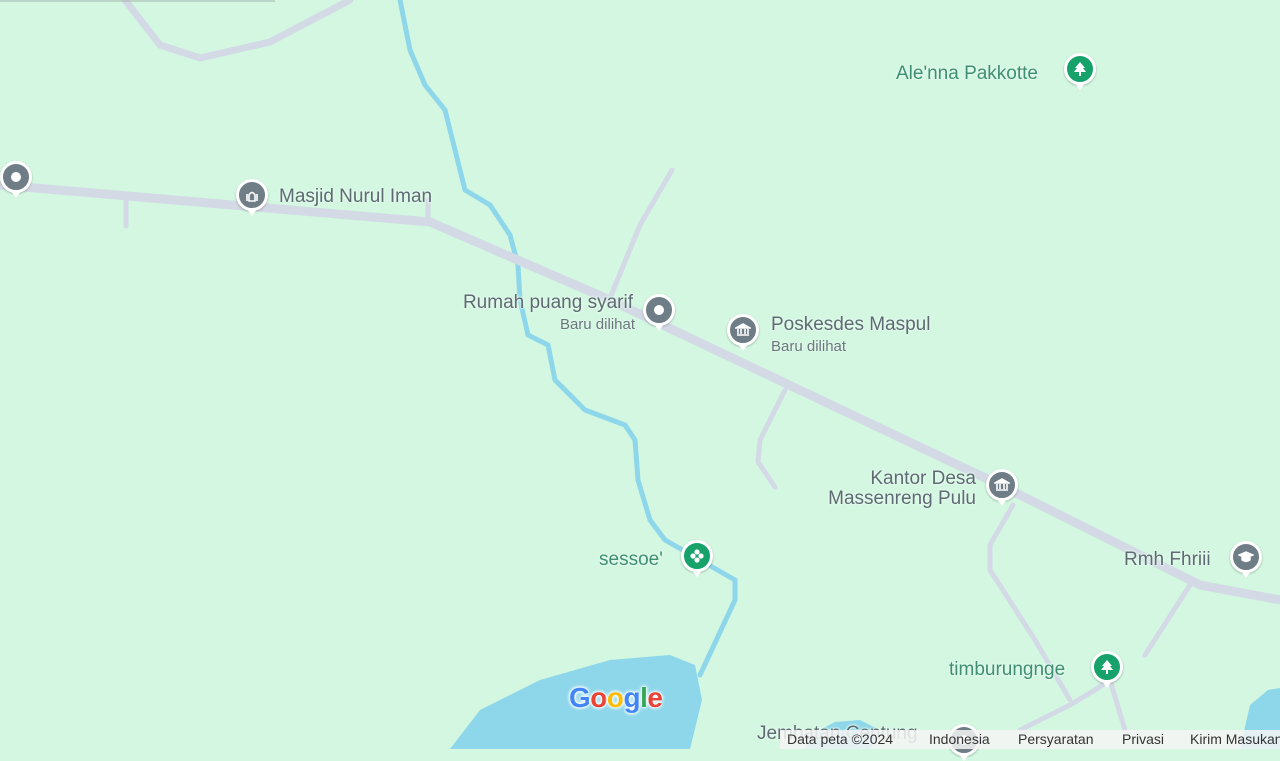 This screenshot has height=761, width=1280. What do you see at coordinates (850, 325) in the screenshot?
I see `place-label-poskesdes: Poskesdes Maspul` at bounding box center [850, 325].